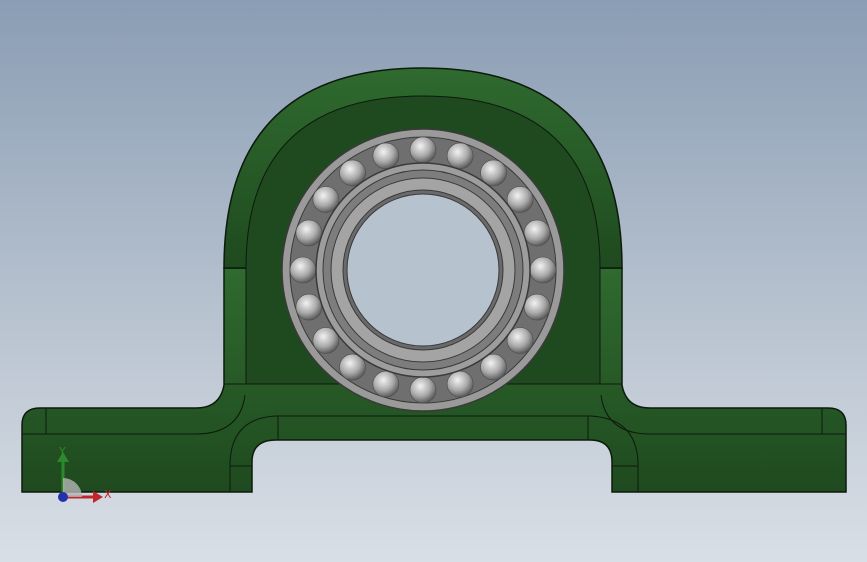  Describe the element at coordinates (98, 497) in the screenshot. I see `x-arrowhead-icon` at that location.